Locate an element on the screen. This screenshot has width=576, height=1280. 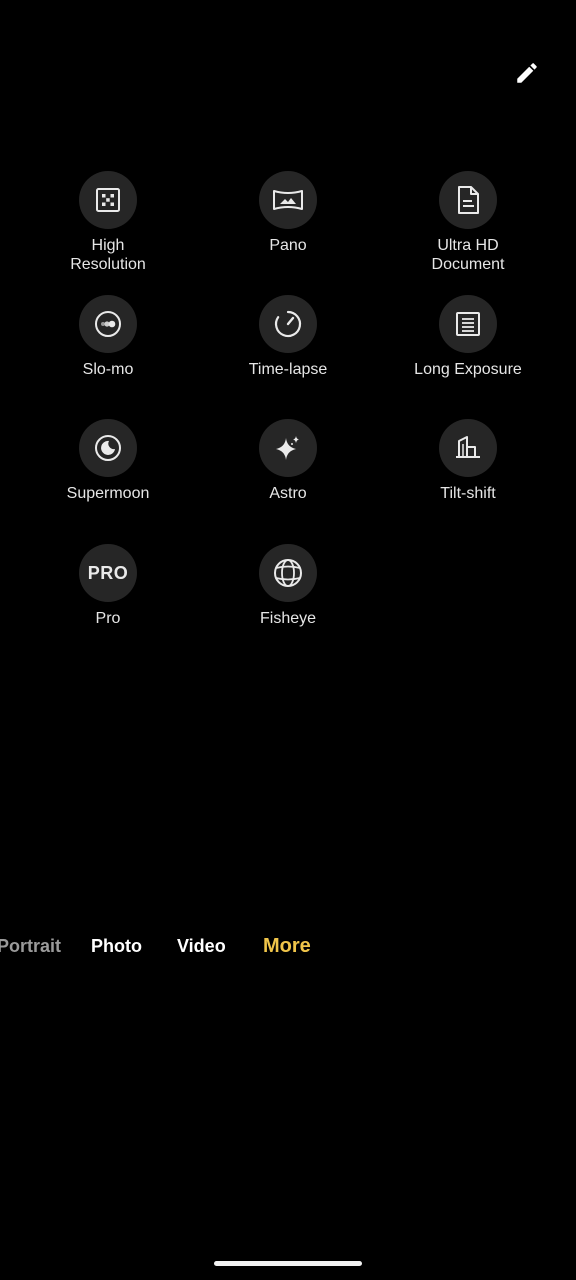
mode-astro: Astro is located at coordinates (288, 461).